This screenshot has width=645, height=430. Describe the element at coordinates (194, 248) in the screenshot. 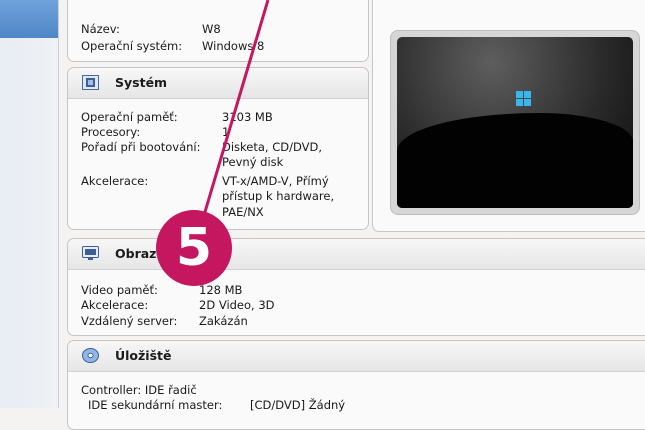

I see `callout-number-badge: 5` at that location.